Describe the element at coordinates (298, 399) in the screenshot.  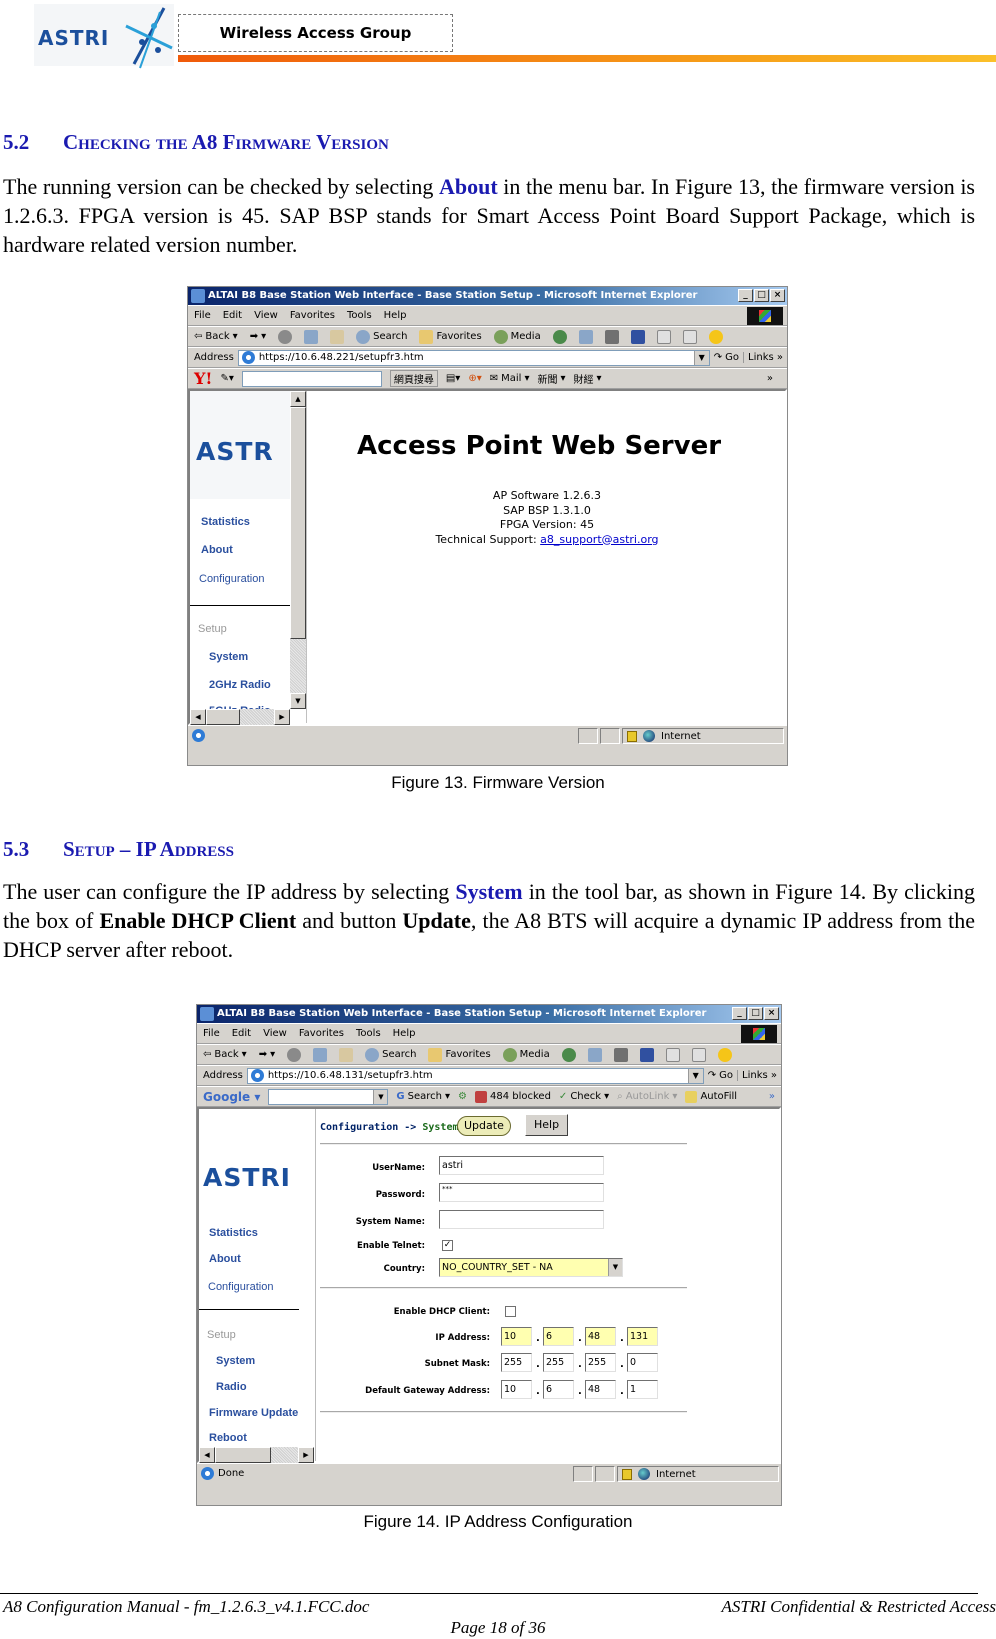
I see `scroll-up-icon: ▲` at that location.